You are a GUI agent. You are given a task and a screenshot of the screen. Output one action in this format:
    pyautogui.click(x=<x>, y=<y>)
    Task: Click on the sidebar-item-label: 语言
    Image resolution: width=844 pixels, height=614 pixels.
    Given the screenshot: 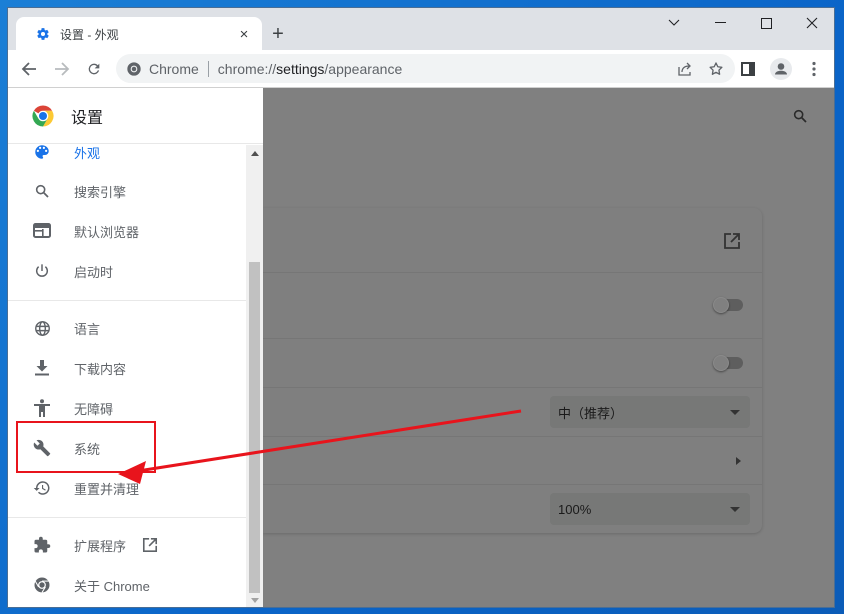 What is the action you would take?
    pyautogui.click(x=87, y=329)
    